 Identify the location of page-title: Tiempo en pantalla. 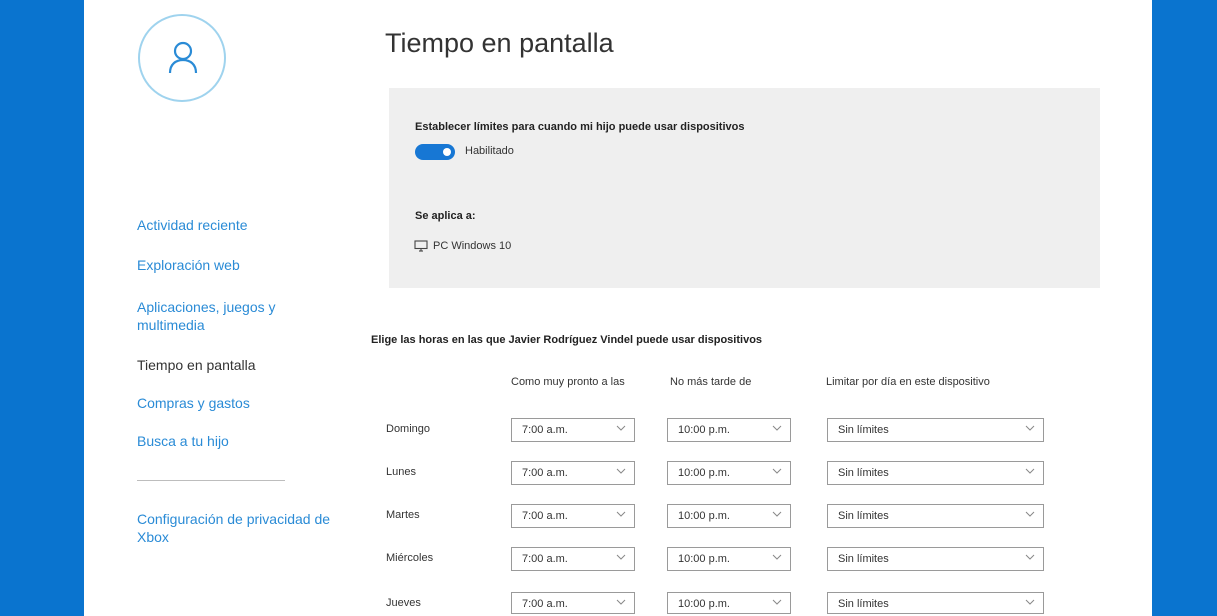
(499, 43).